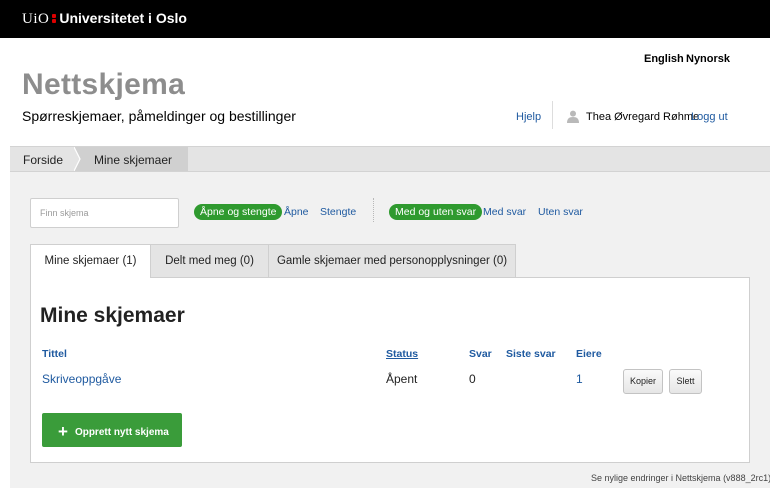 The image size is (770, 488). What do you see at coordinates (472, 379) in the screenshot?
I see `form-answers-count: 0` at bounding box center [472, 379].